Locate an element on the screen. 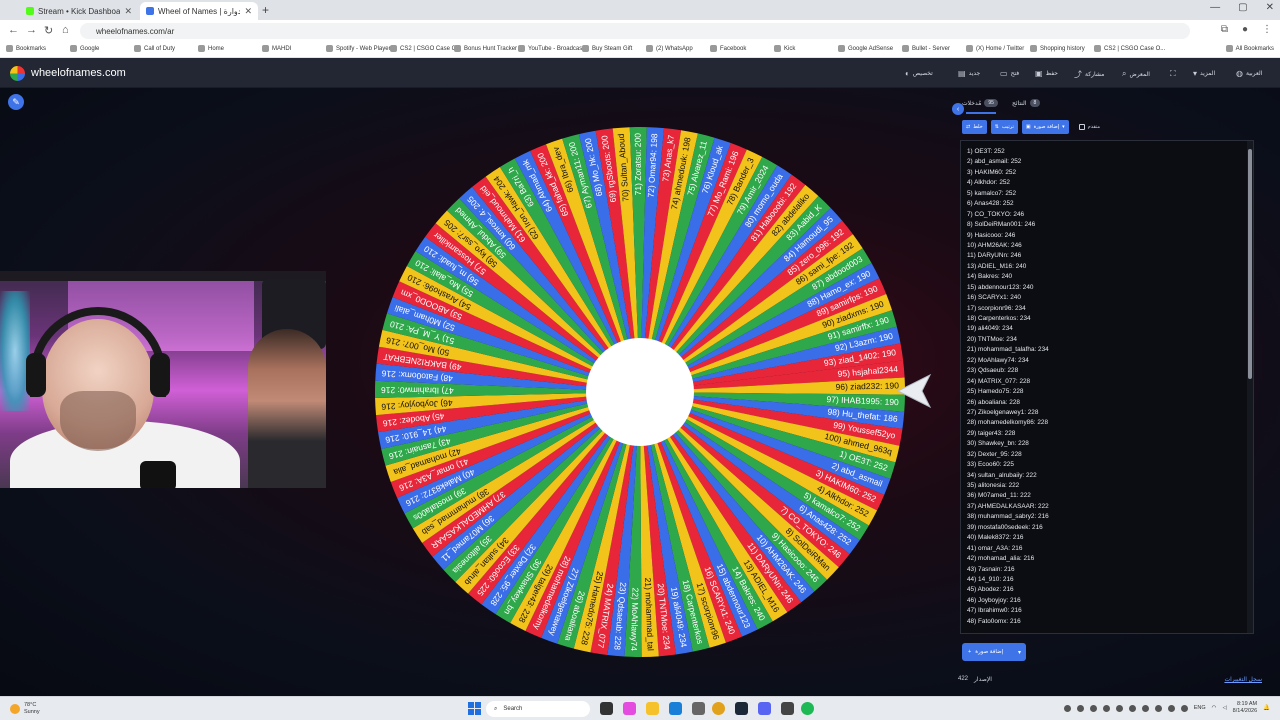  tab-title: Wheel of Names | العجلة الدوارة is located at coordinates (199, 11).